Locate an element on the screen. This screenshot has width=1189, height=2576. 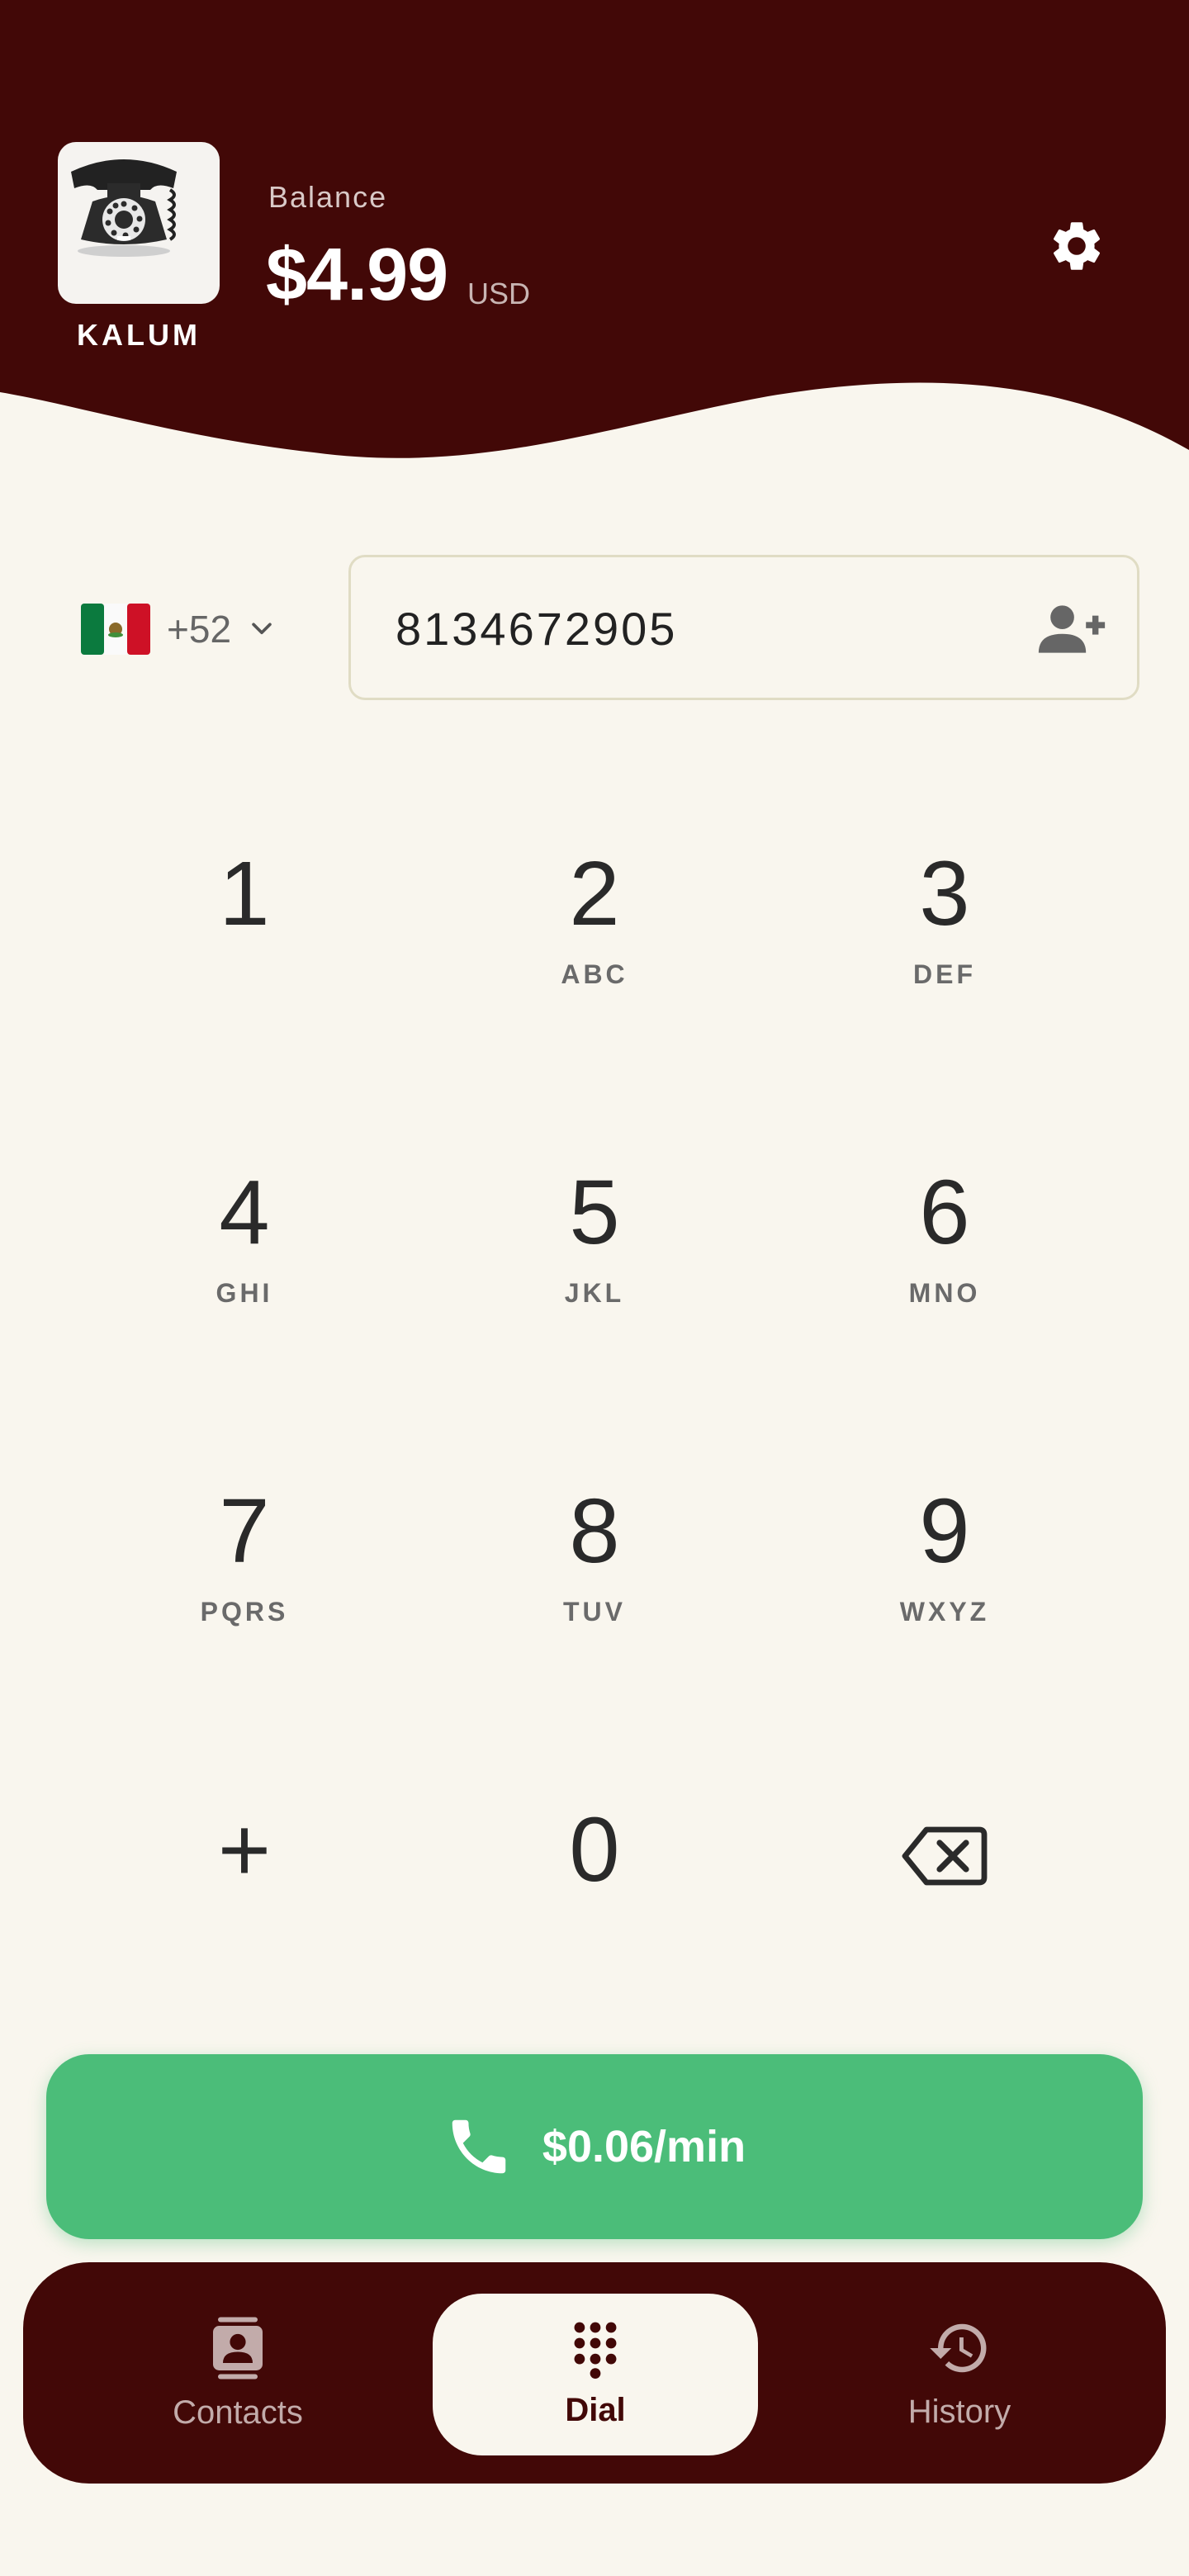
key-digit: 0 is located at coordinates (594, 1850).